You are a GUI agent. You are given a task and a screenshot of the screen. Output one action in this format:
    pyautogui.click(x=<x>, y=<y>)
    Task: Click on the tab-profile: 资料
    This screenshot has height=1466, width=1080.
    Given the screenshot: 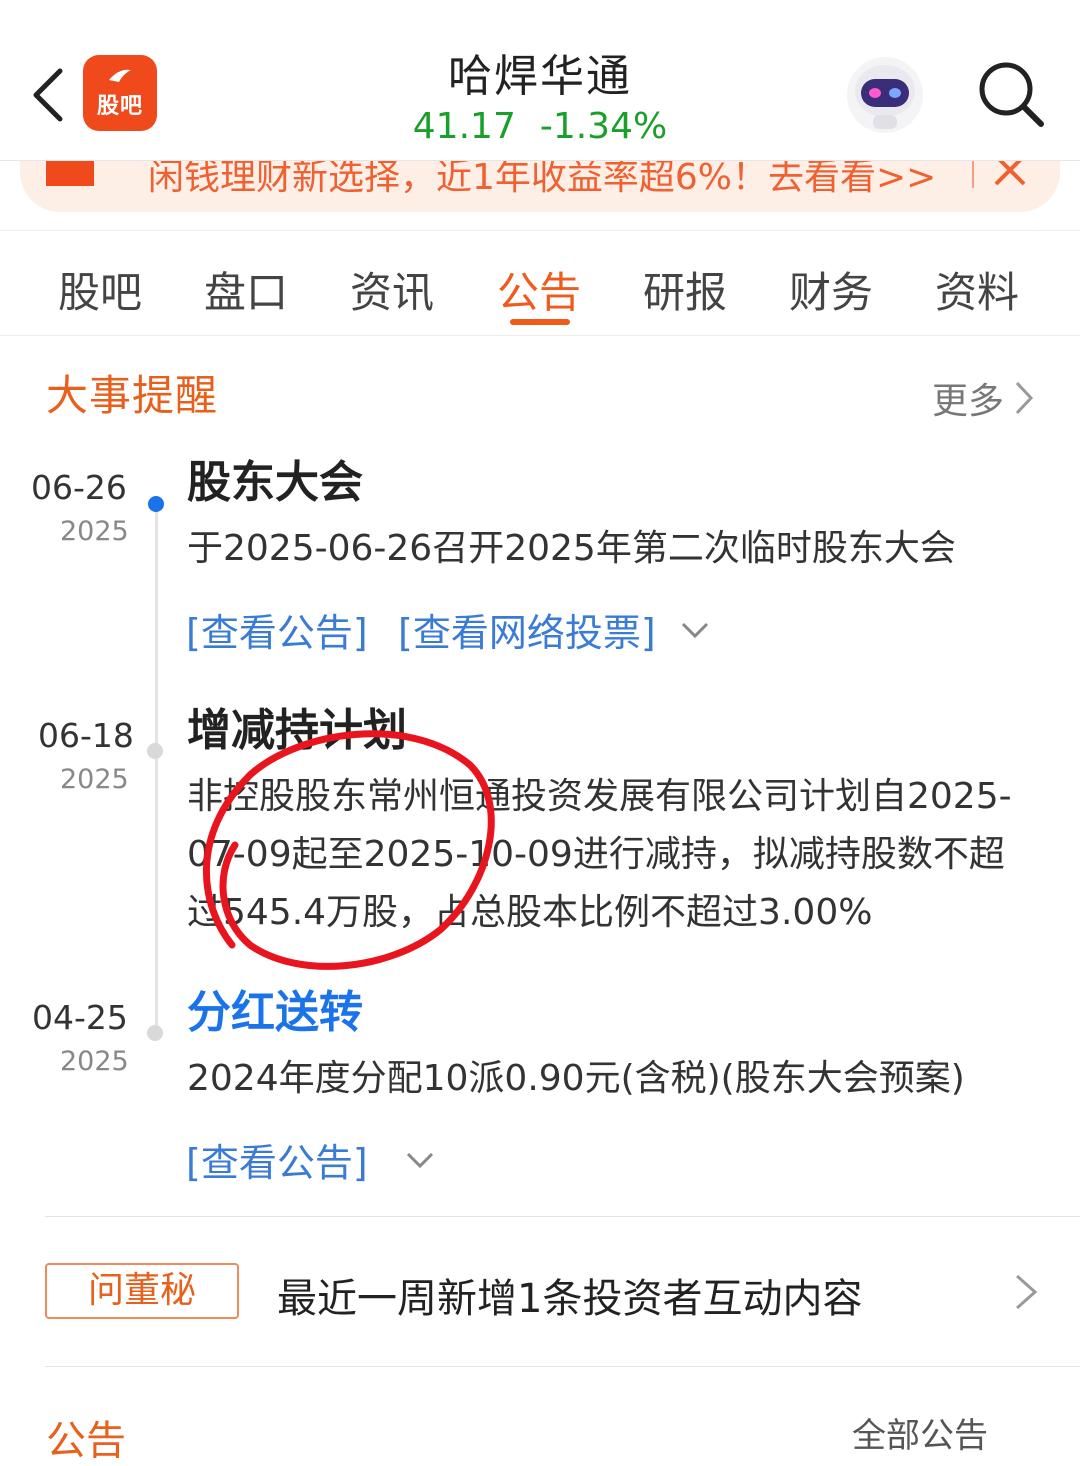 What is the action you would take?
    pyautogui.click(x=977, y=289)
    